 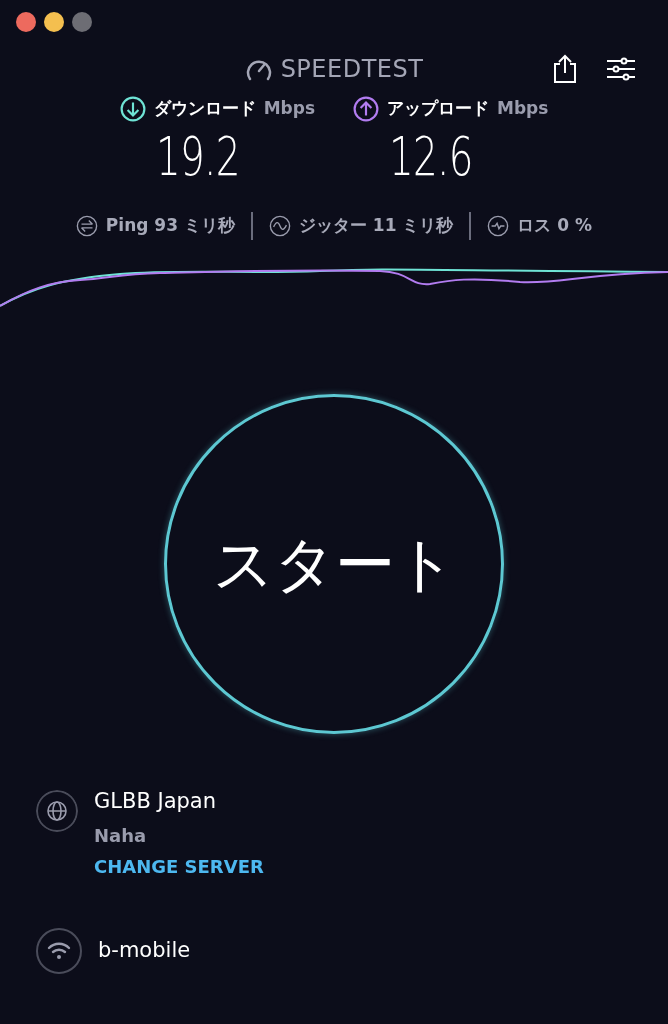 I want to click on minimize-window-button, so click(x=54, y=22).